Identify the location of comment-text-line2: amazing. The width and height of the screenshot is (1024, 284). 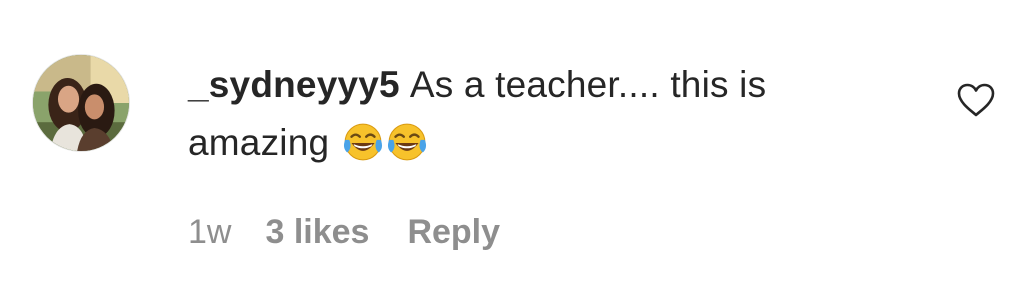
(259, 142).